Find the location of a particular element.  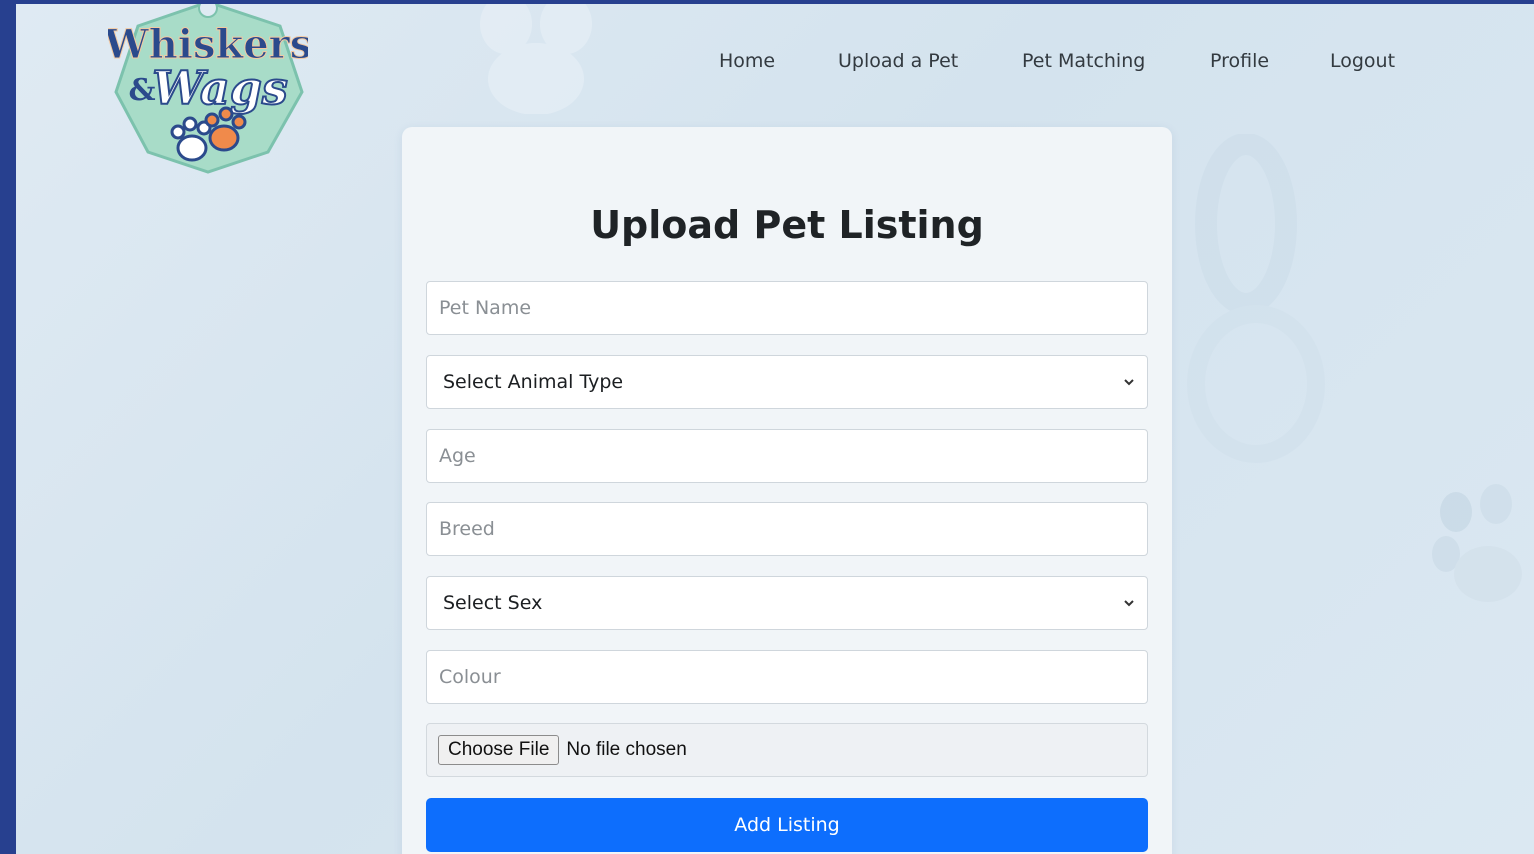

nav-pet-matching: Pet Matching is located at coordinates (1083, 61).